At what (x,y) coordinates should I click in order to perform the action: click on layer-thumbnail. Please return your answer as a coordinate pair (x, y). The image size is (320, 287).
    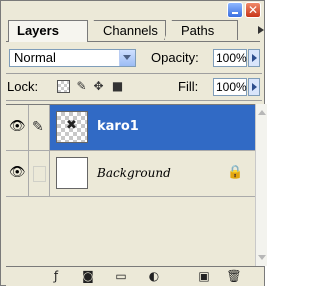
    Looking at the image, I should click on (72, 173).